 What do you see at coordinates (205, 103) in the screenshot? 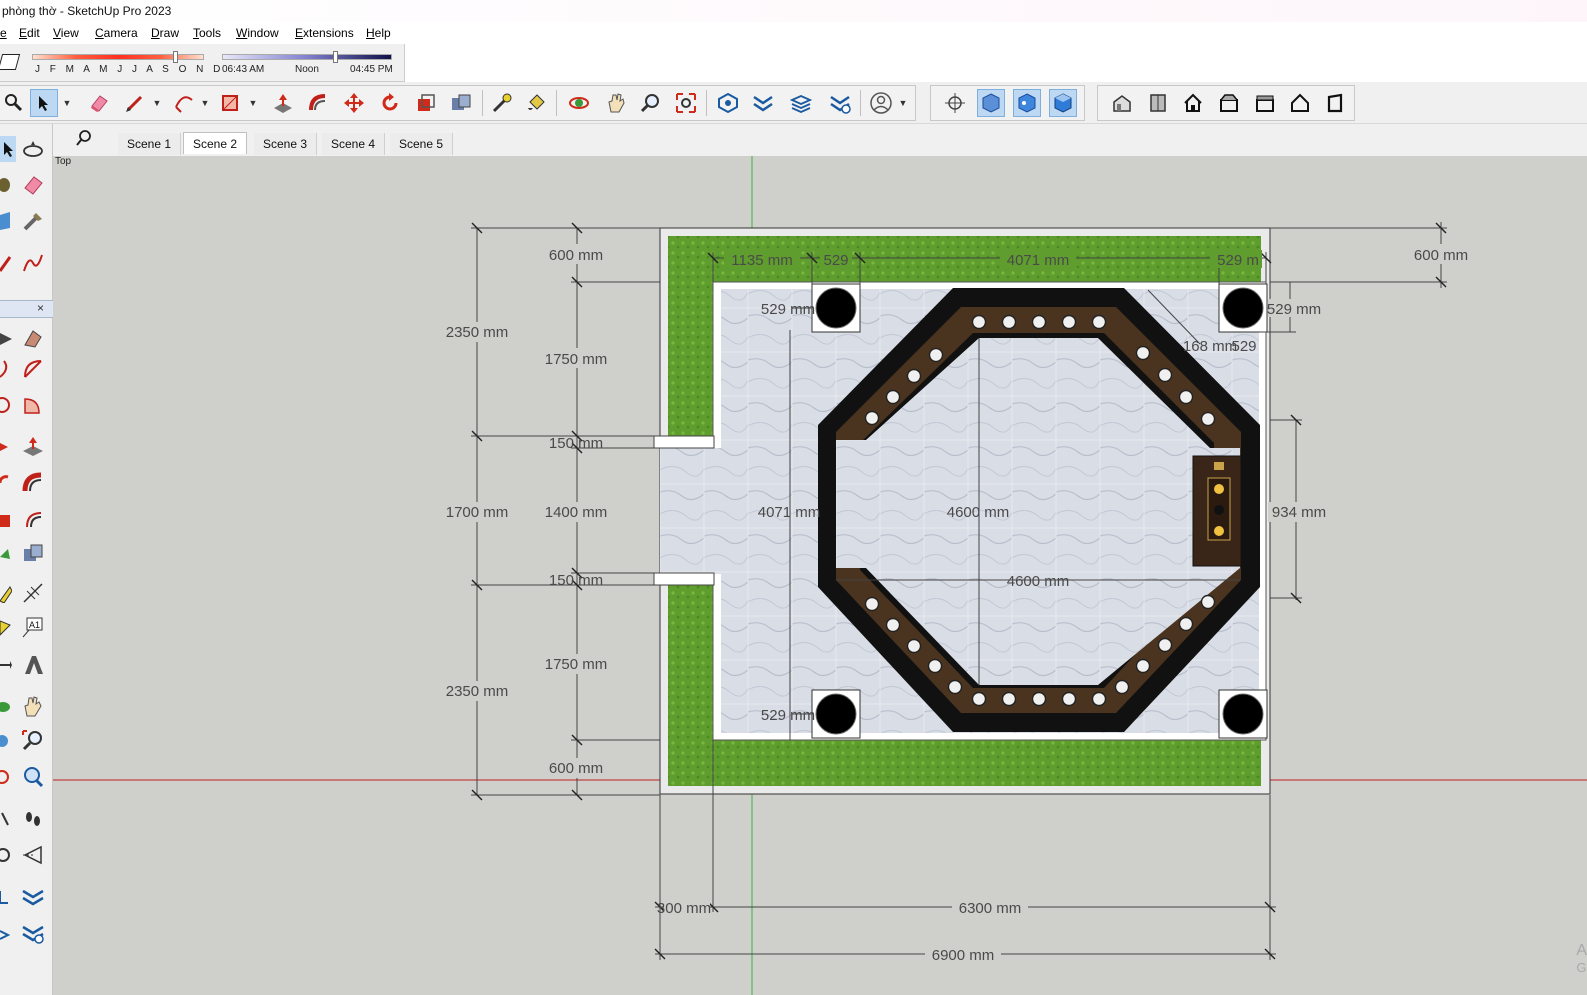
I see `arc-dropdown-icon: ▼` at bounding box center [205, 103].